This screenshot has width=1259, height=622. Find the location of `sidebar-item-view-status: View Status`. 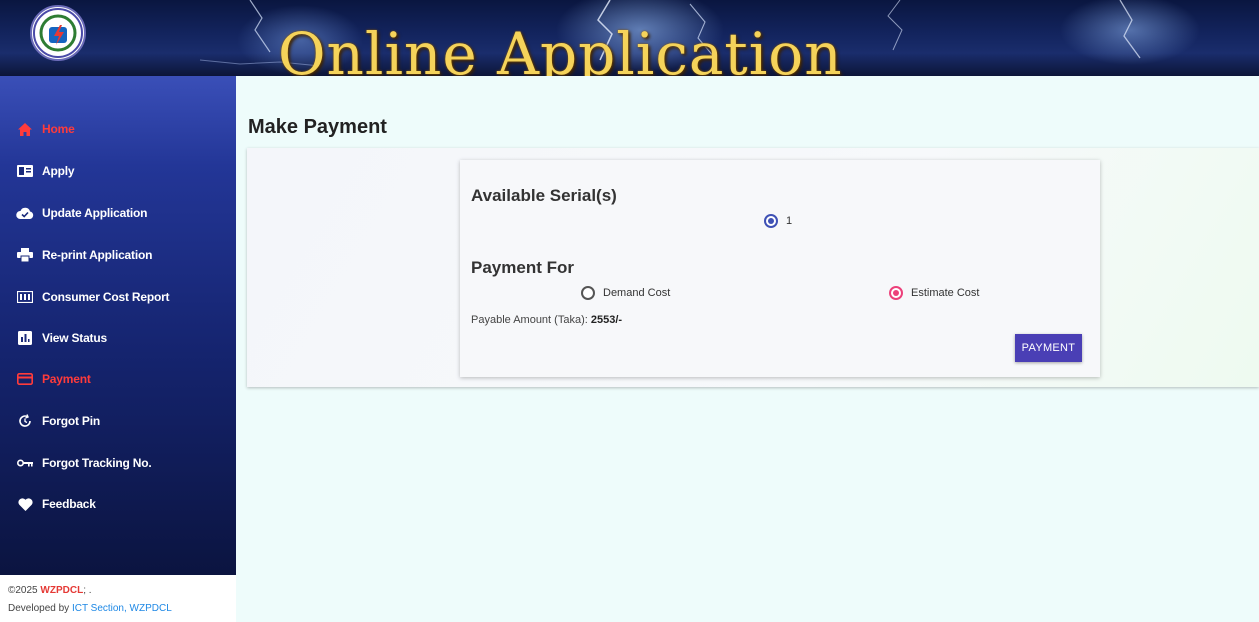

sidebar-item-view-status: View Status is located at coordinates (118, 338).